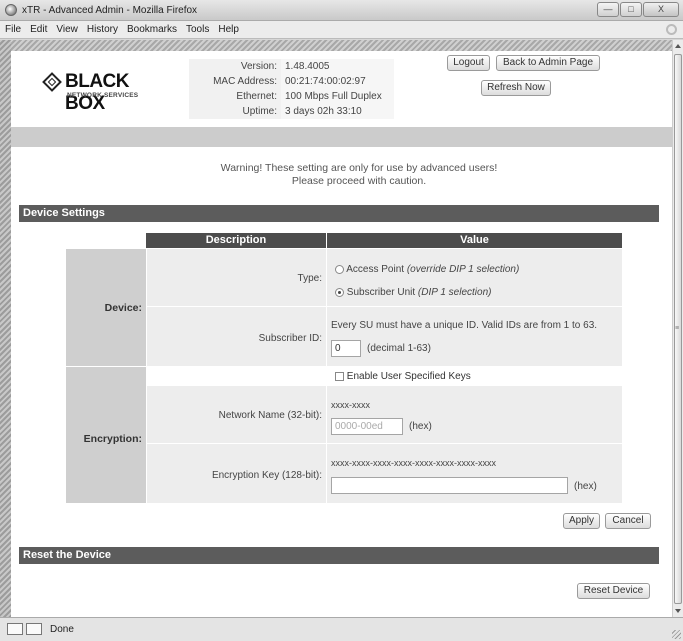  I want to click on logout-button: Logout, so click(468, 63).